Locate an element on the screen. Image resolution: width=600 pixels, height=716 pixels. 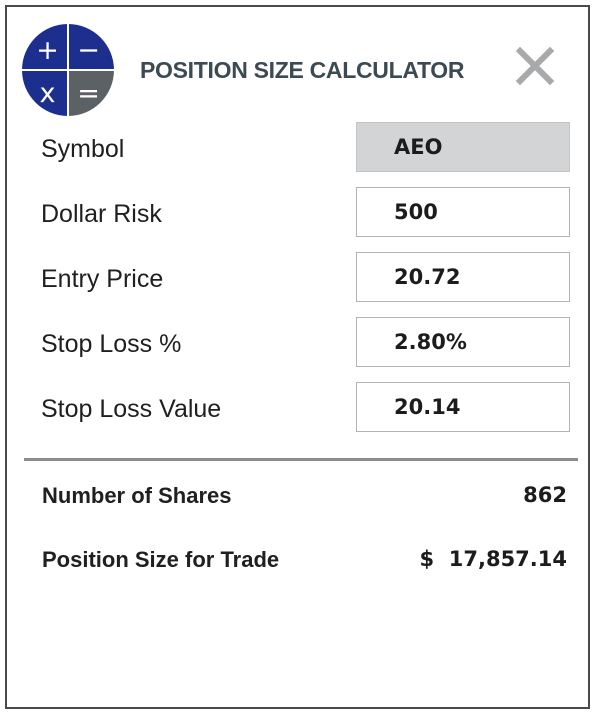
dollar-risk-input is located at coordinates (463, 212).